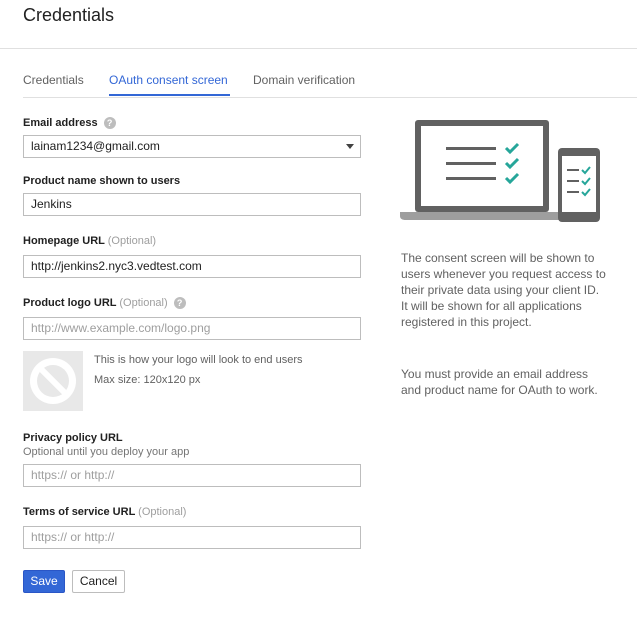 This screenshot has height=618, width=637. Describe the element at coordinates (60, 123) in the screenshot. I see `email-label-text: Email address` at that location.